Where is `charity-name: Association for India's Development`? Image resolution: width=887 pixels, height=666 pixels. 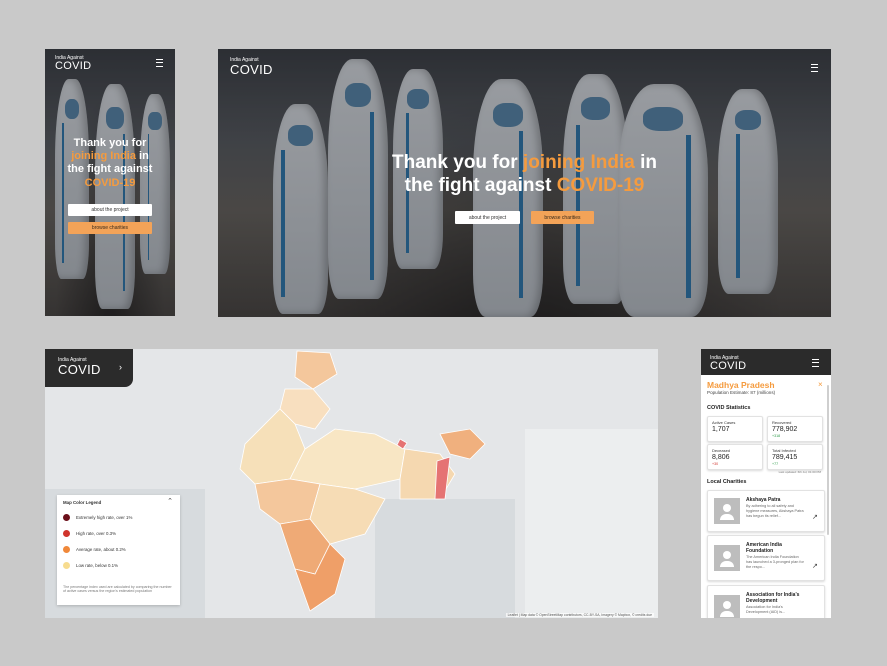 charity-name: Association for India's Development is located at coordinates (773, 598).